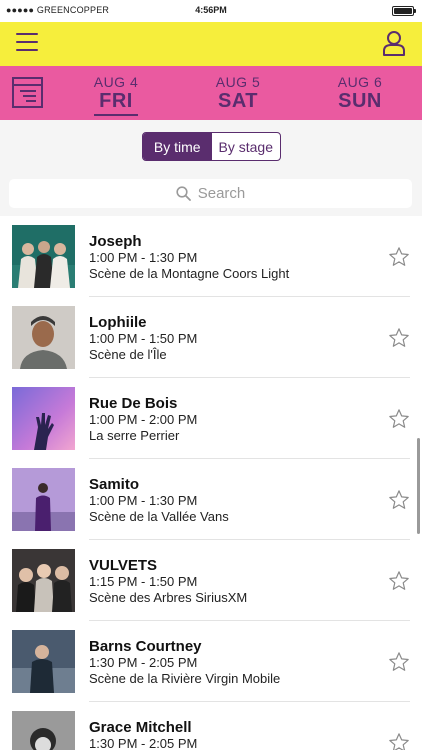 The width and height of the screenshot is (422, 750). Describe the element at coordinates (118, 322) in the screenshot. I see `artist-name: Lophiile` at that location.